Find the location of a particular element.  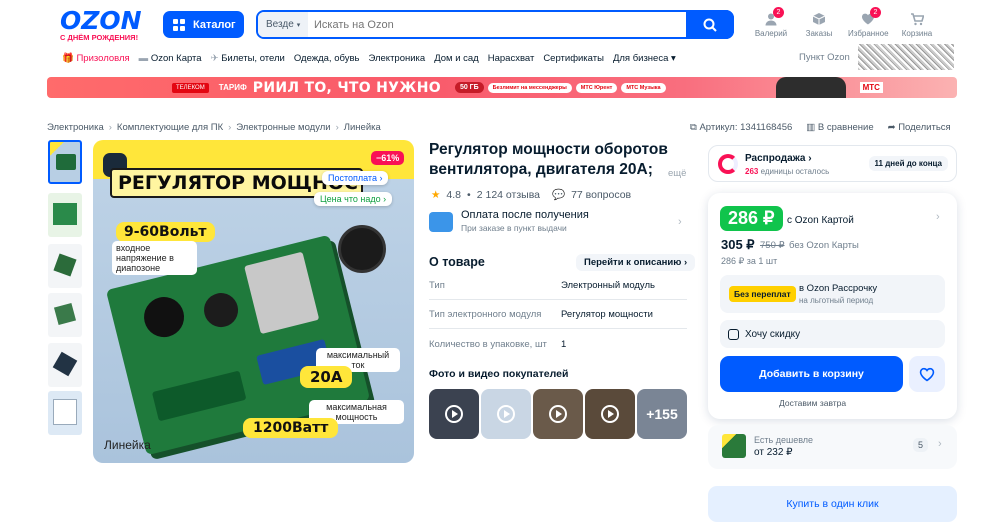

header-profile: 2 Валерий is located at coordinates (771, 22).